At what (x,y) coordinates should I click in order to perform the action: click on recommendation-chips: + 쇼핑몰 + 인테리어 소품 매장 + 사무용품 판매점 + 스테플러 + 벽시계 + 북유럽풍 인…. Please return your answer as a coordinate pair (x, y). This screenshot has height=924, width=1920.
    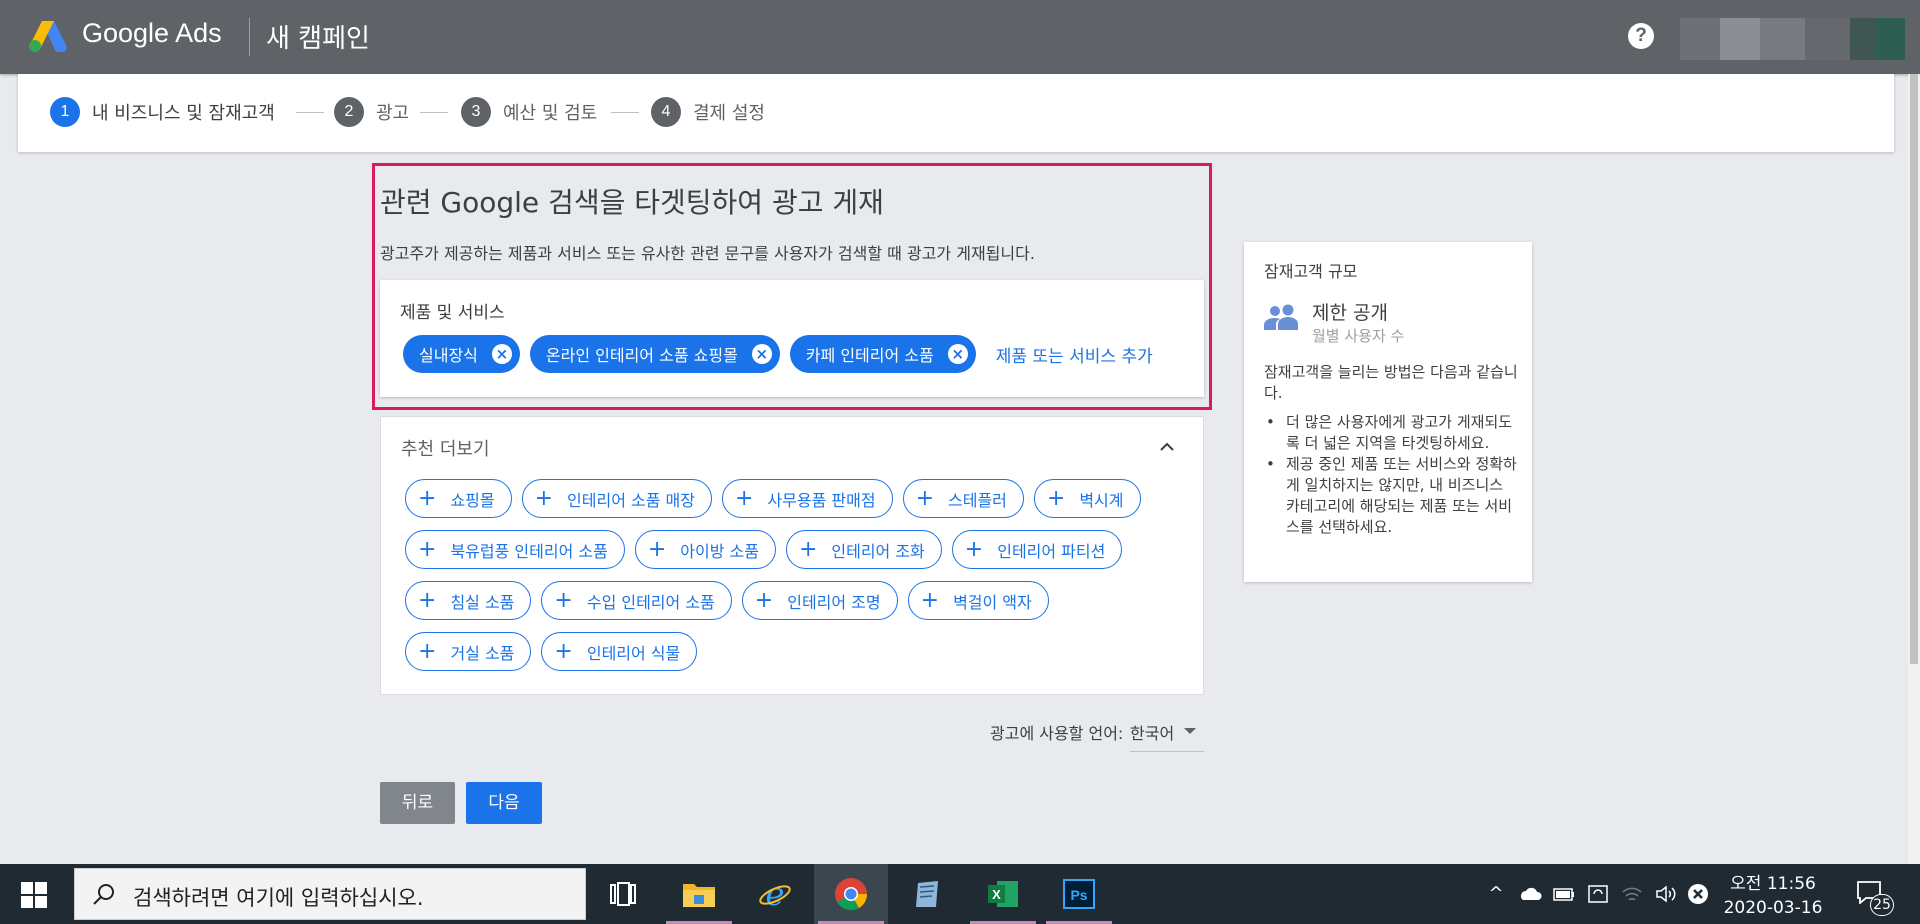
    Looking at the image, I should click on (795, 575).